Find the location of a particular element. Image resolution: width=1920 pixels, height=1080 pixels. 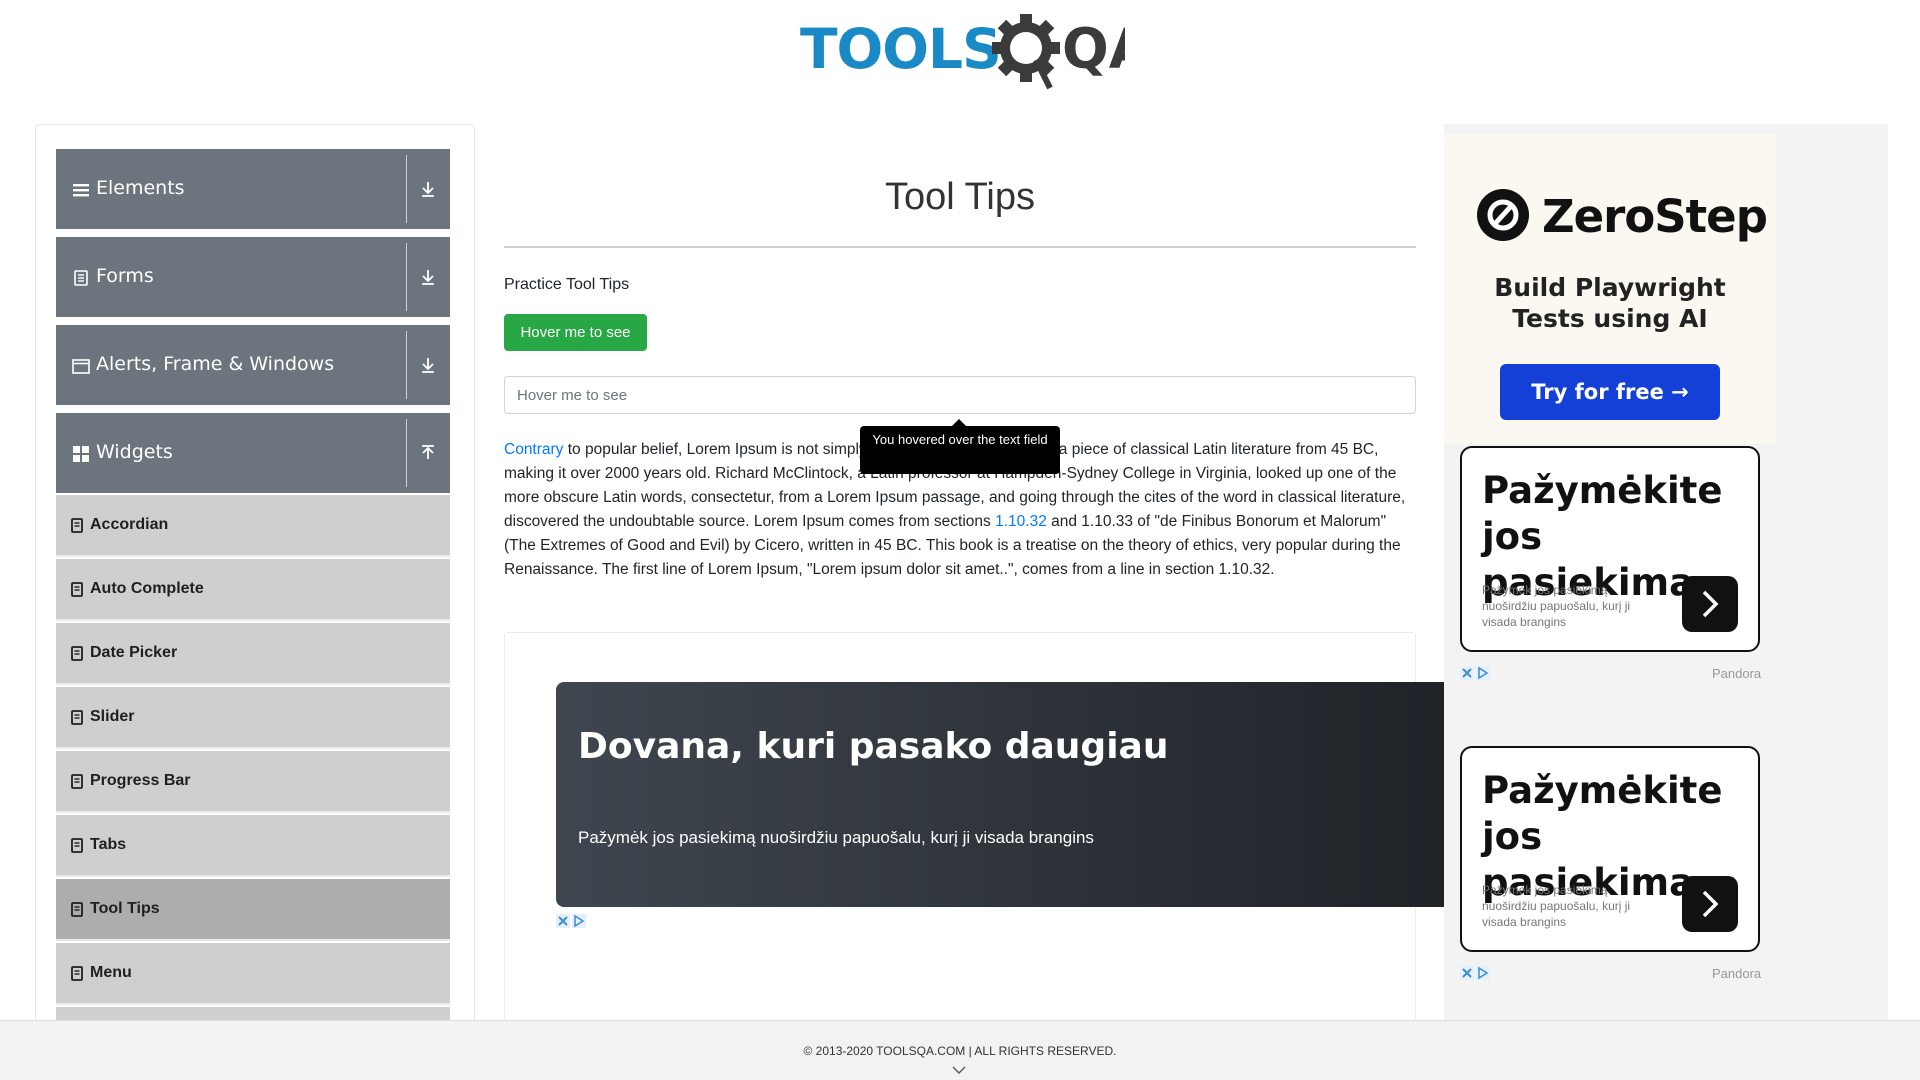

contrary-link: Contrary is located at coordinates (533, 449).